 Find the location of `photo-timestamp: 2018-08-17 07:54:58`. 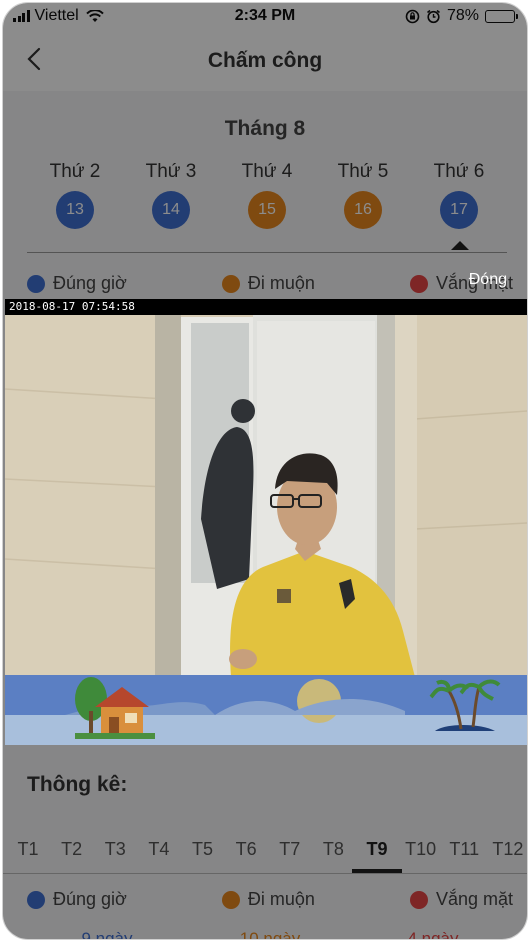

photo-timestamp: 2018-08-17 07:54:58 is located at coordinates (72, 306).